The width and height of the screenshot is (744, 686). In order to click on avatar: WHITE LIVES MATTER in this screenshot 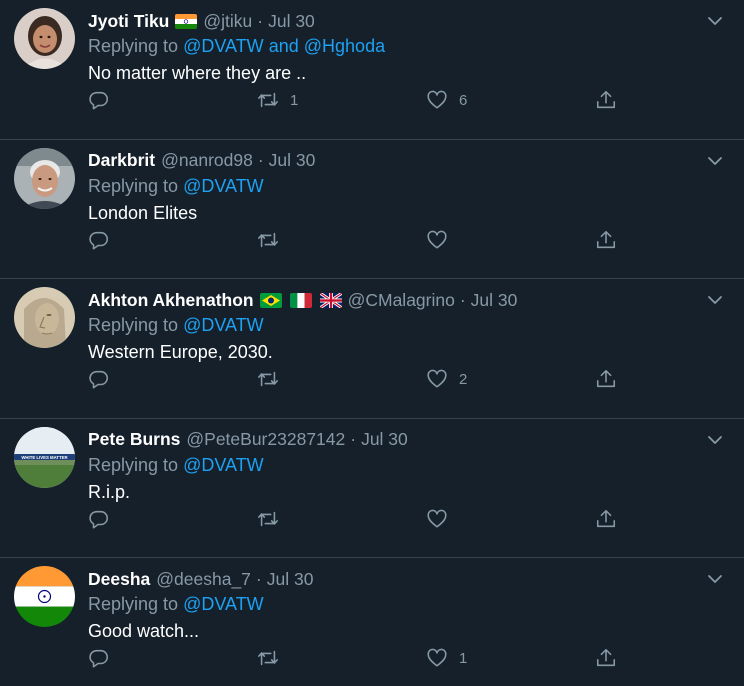, I will do `click(44, 457)`.